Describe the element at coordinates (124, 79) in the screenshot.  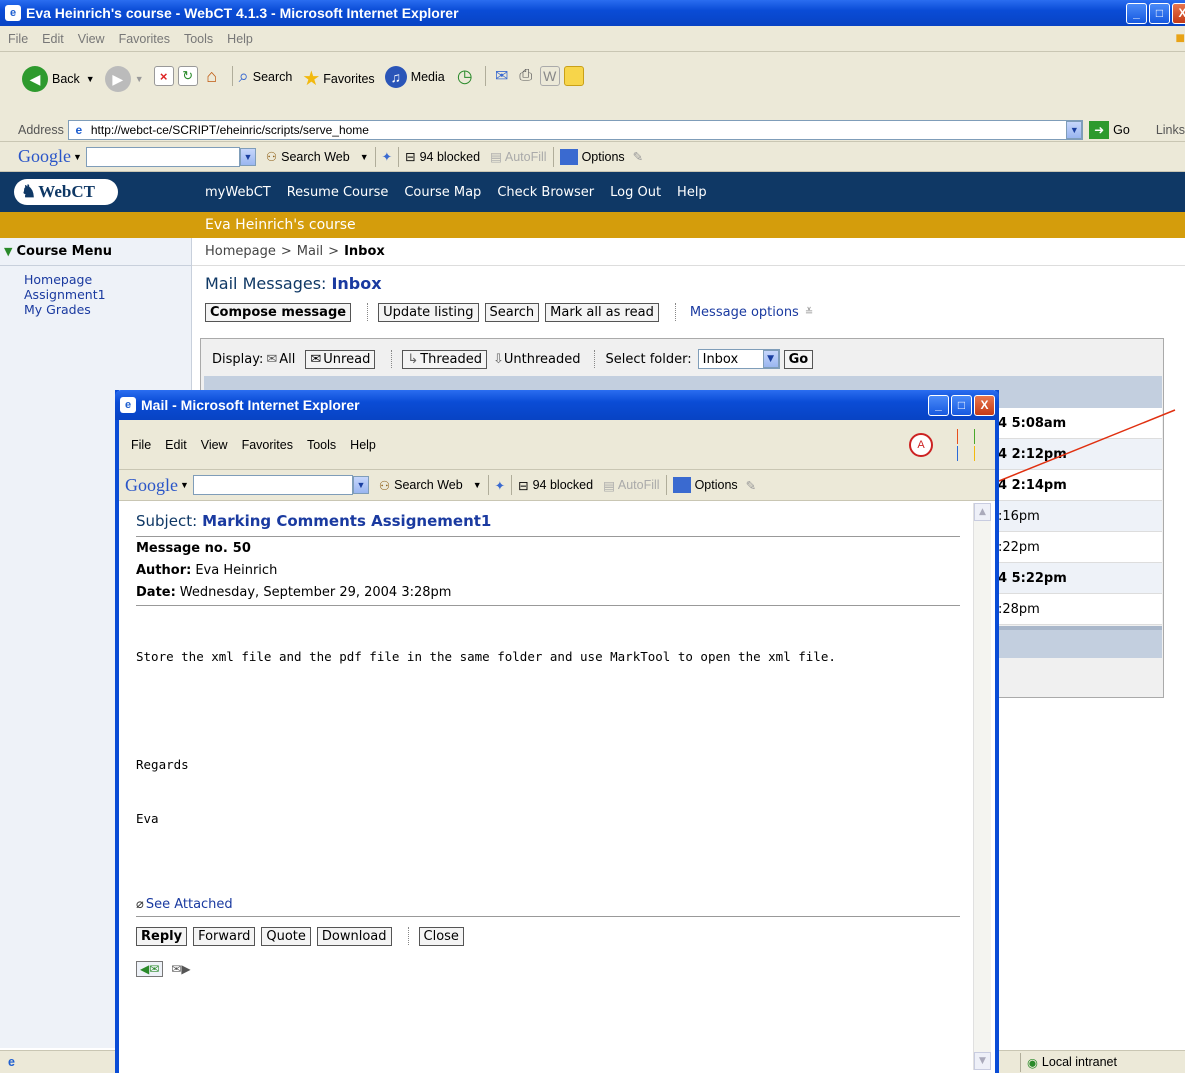
I see `forward-button: ▶ ▼` at that location.